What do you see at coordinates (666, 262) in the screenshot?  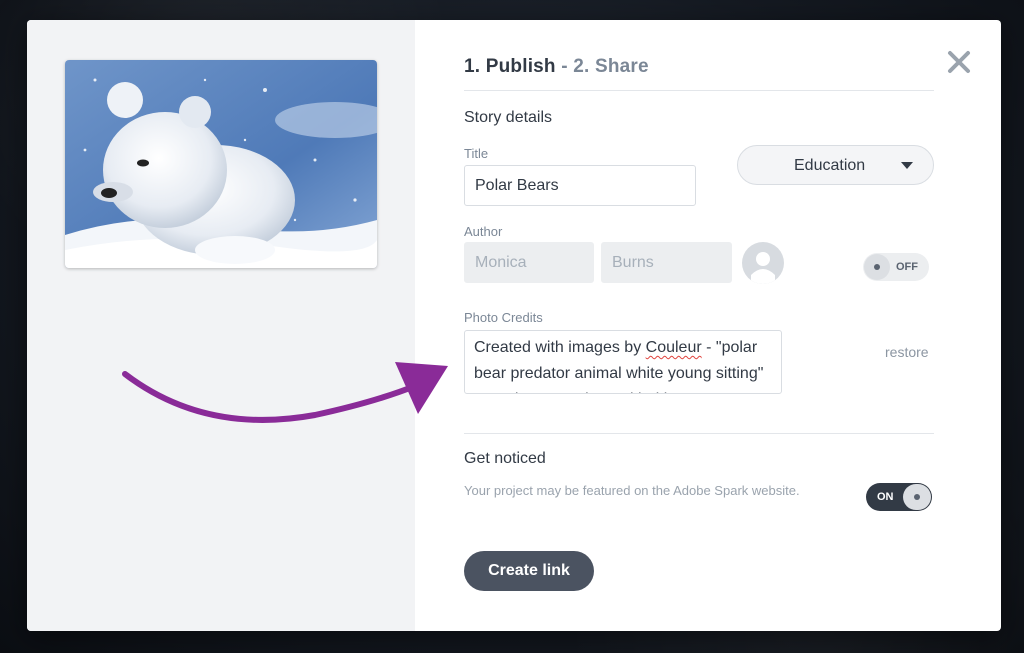 I see `author-last-name-field` at bounding box center [666, 262].